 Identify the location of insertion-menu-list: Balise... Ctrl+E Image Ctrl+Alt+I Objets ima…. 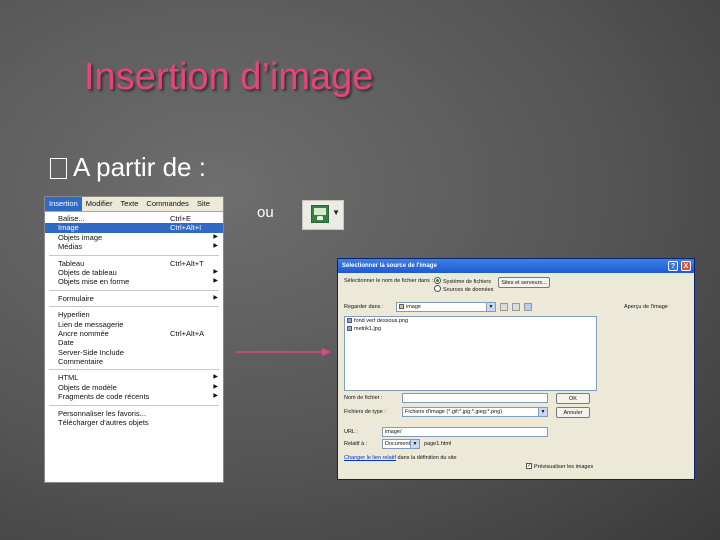
(134, 319).